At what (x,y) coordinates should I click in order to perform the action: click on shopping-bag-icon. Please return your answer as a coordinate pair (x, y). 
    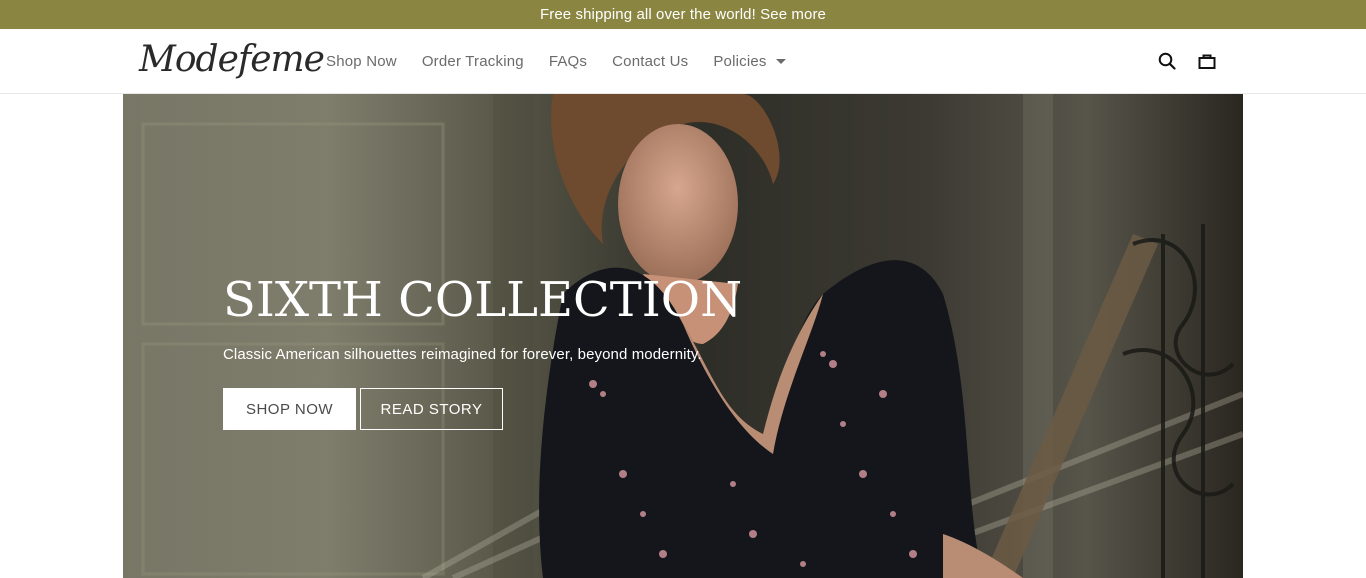
    Looking at the image, I should click on (1207, 61).